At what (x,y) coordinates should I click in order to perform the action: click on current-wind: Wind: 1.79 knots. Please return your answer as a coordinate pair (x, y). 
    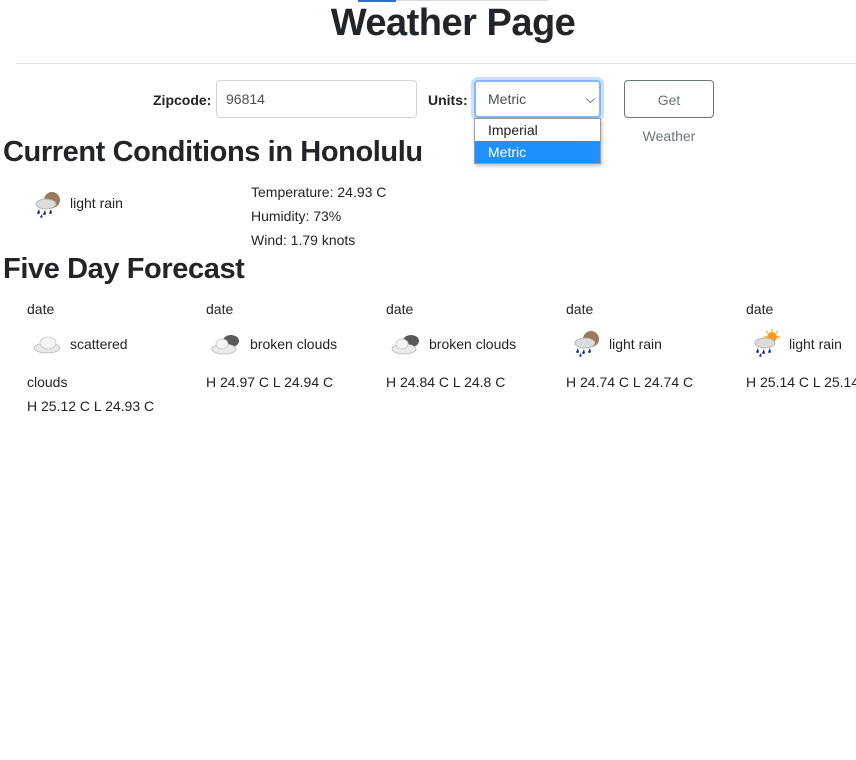
    Looking at the image, I should click on (303, 240).